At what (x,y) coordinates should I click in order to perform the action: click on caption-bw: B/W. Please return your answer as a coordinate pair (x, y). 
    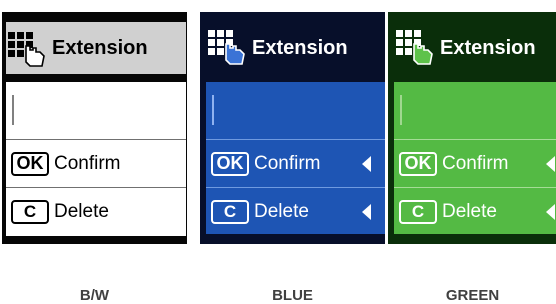
    Looking at the image, I should click on (94, 295).